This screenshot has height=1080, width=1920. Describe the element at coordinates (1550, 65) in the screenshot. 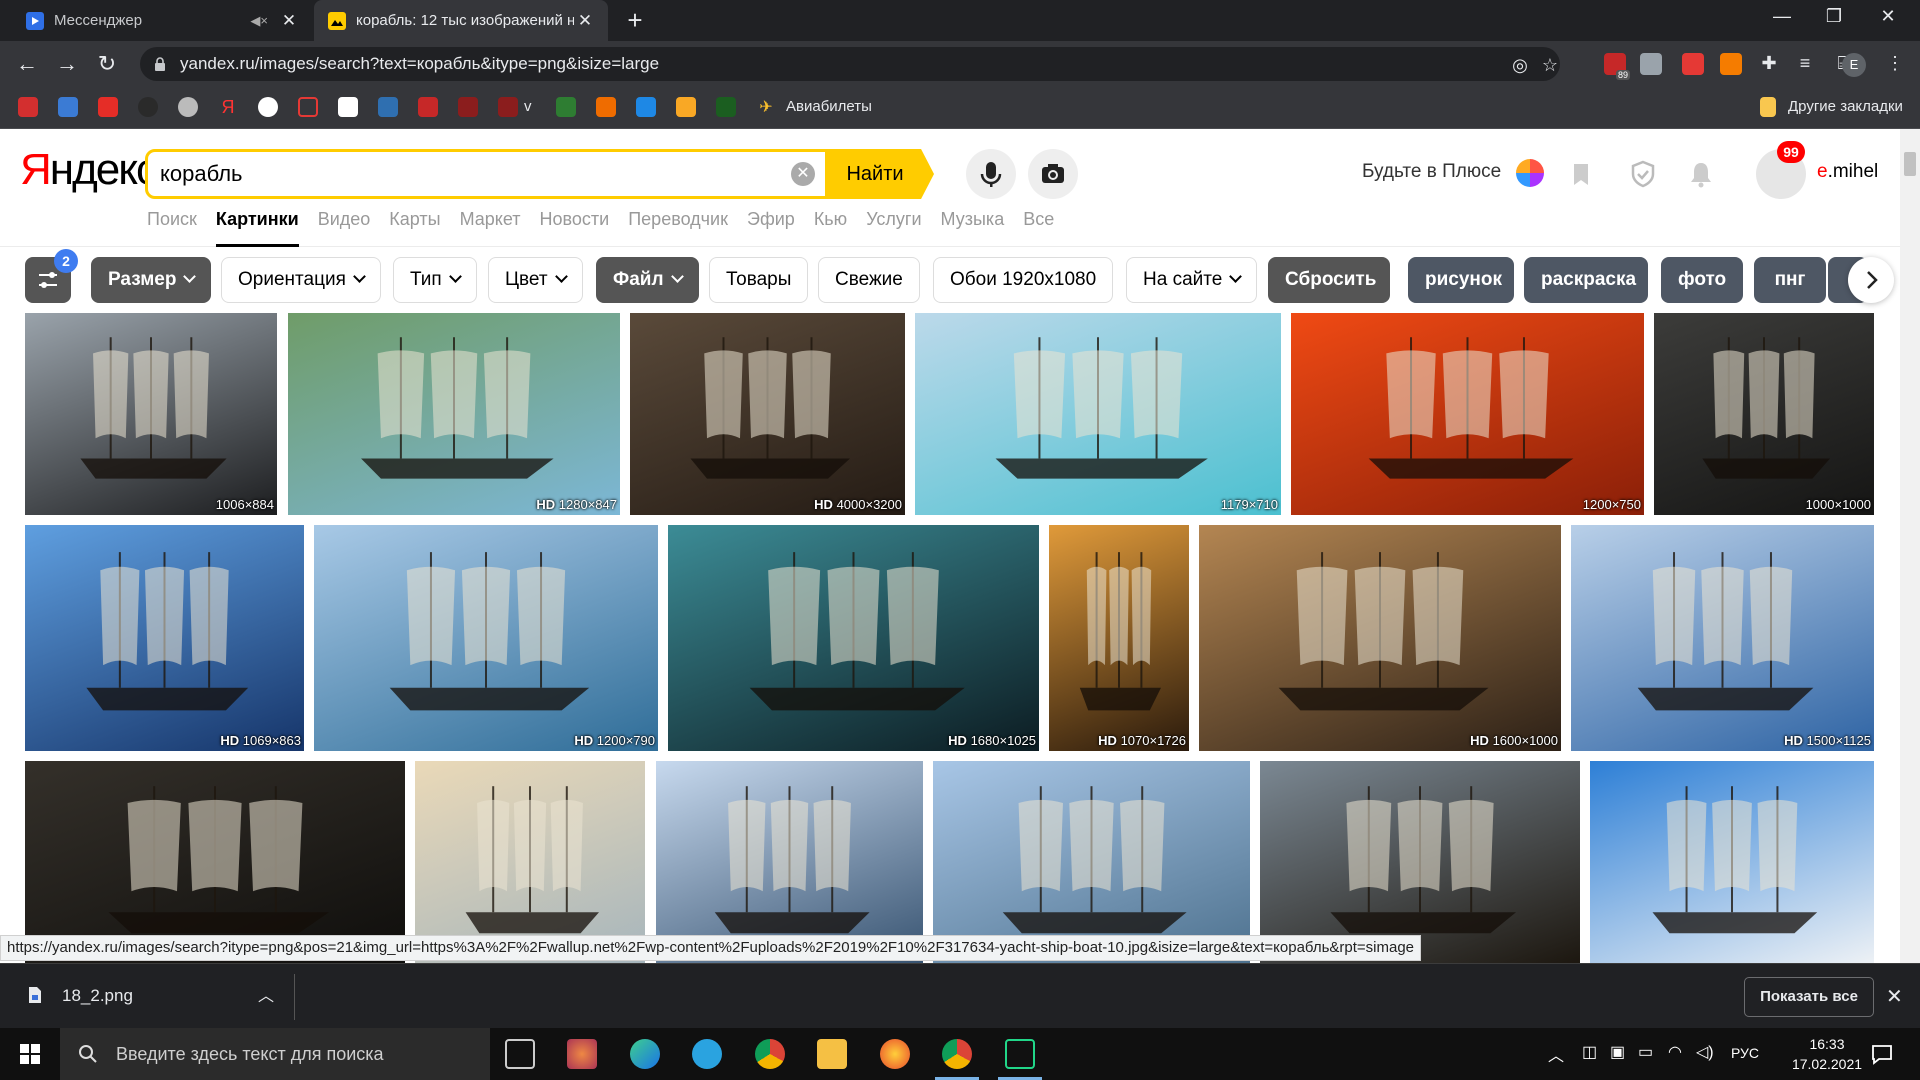

I see `bookmark-star-icon: ☆` at that location.